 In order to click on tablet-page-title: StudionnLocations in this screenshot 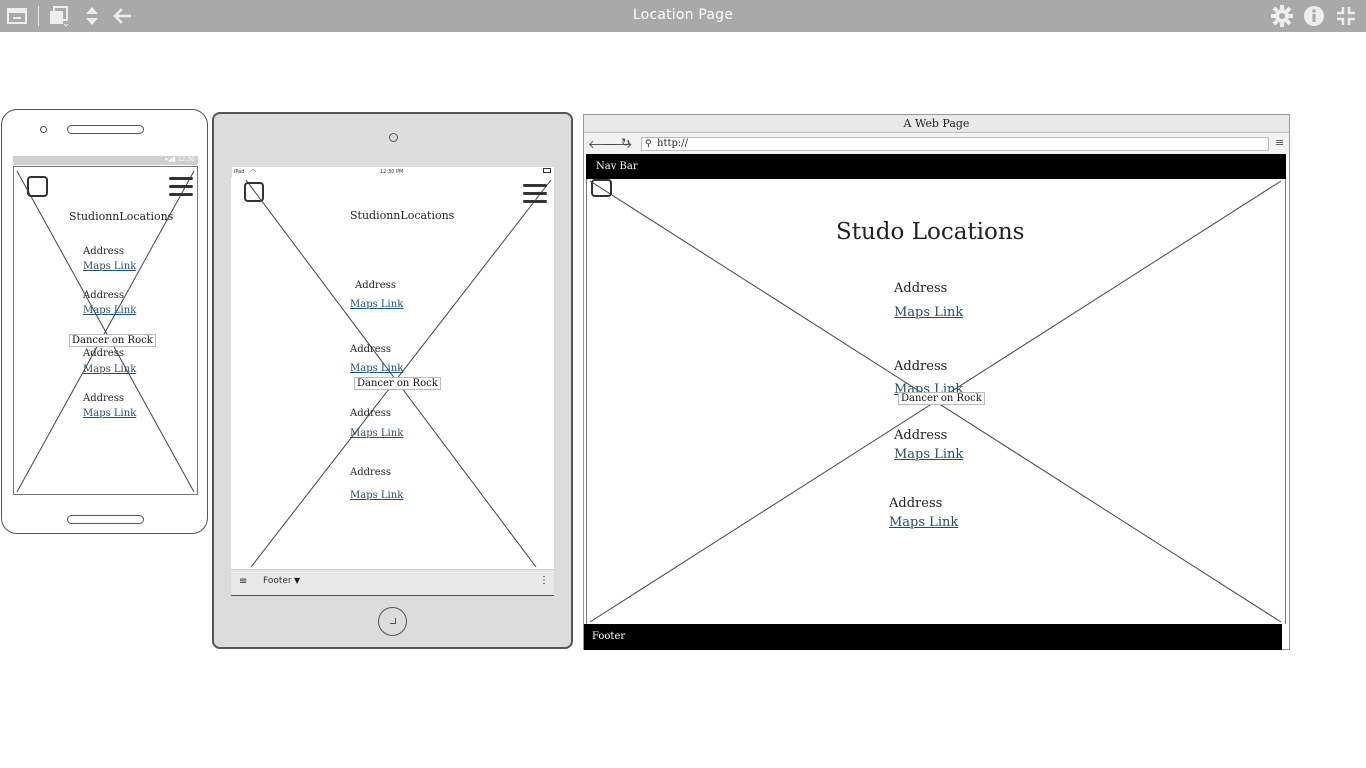, I will do `click(402, 215)`.